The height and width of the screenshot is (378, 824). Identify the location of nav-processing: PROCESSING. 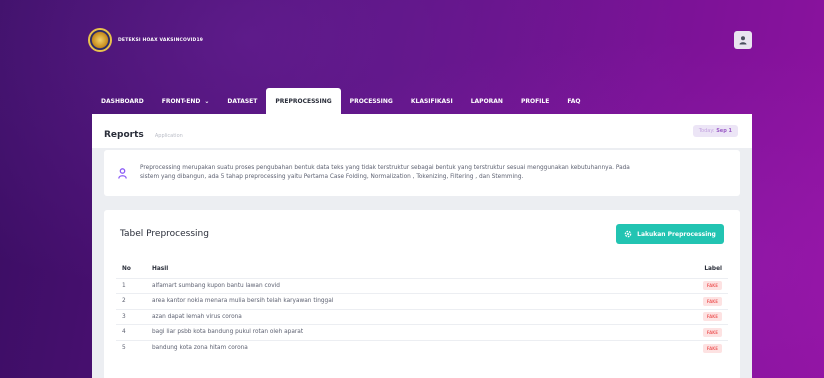
(371, 101).